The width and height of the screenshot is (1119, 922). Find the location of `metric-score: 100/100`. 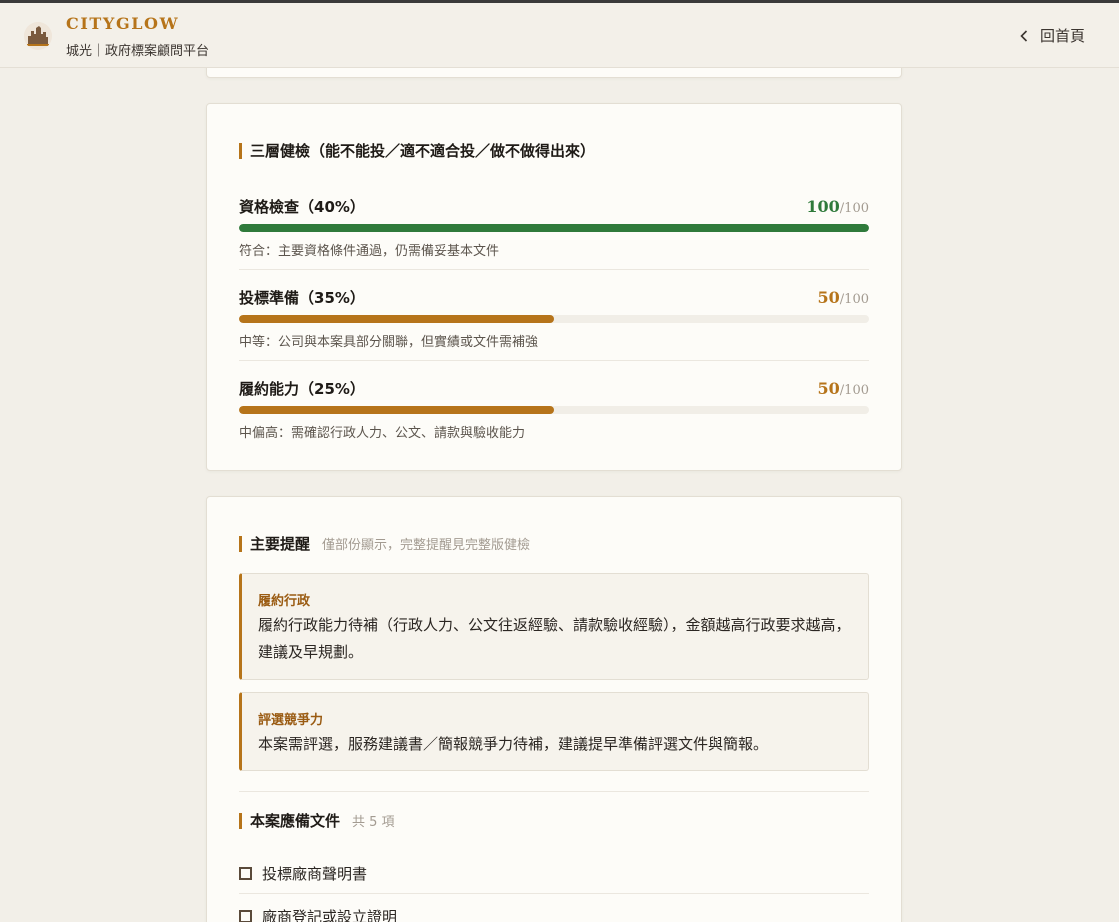

metric-score: 100/100 is located at coordinates (837, 206).